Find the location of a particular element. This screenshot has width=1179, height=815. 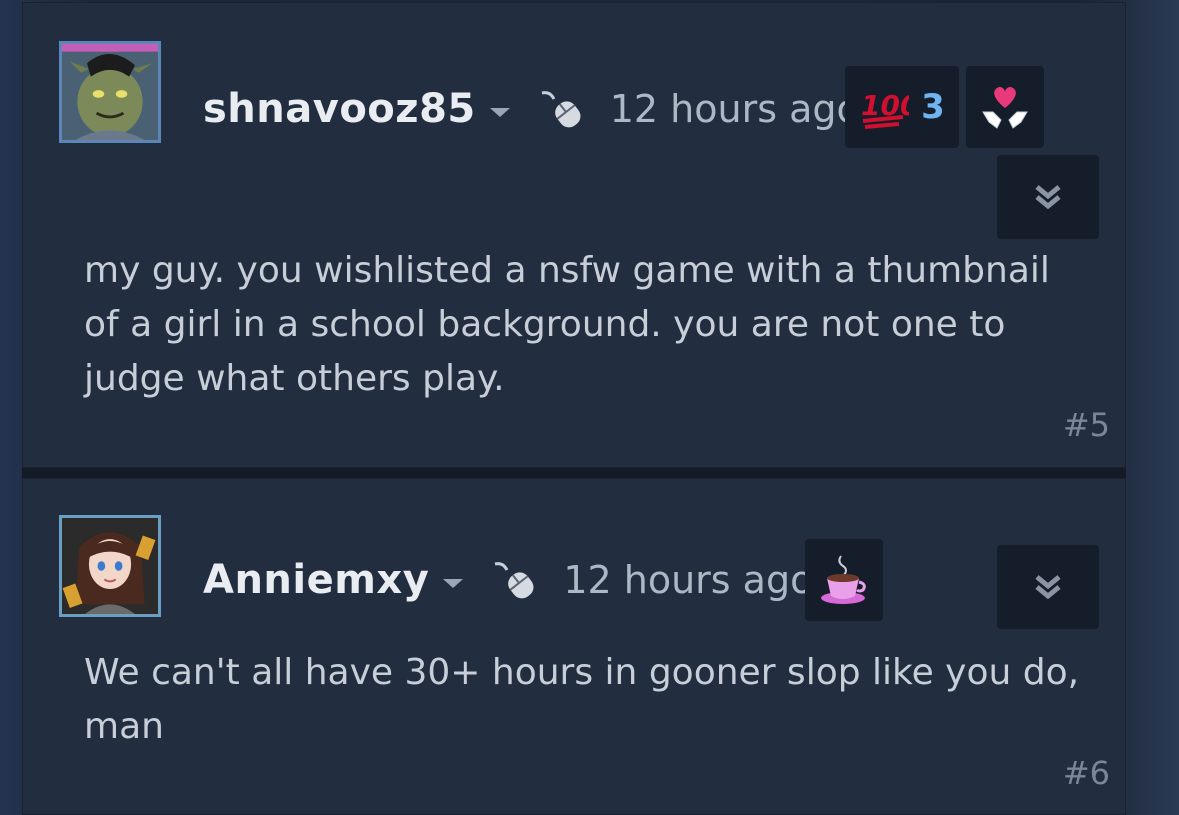

award-coffee is located at coordinates (844, 580).